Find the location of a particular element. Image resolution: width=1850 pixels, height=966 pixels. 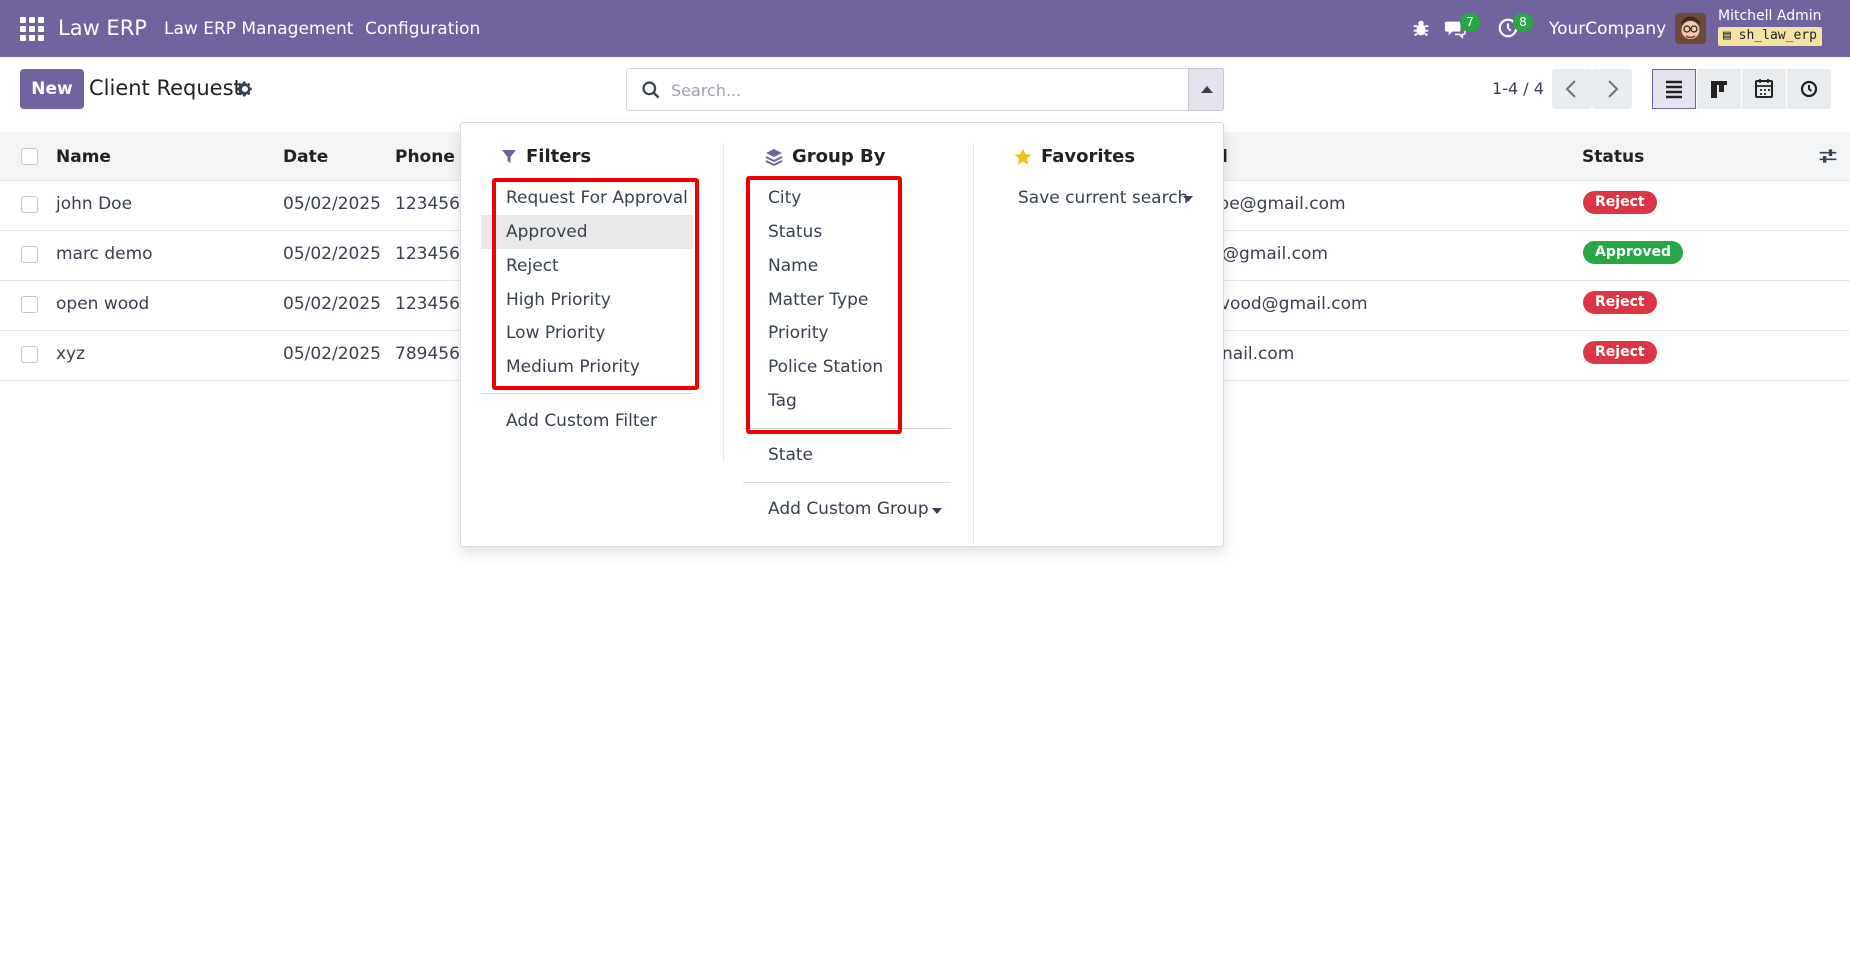

save-current-search-toggle: Save current search is located at coordinates (1103, 198).